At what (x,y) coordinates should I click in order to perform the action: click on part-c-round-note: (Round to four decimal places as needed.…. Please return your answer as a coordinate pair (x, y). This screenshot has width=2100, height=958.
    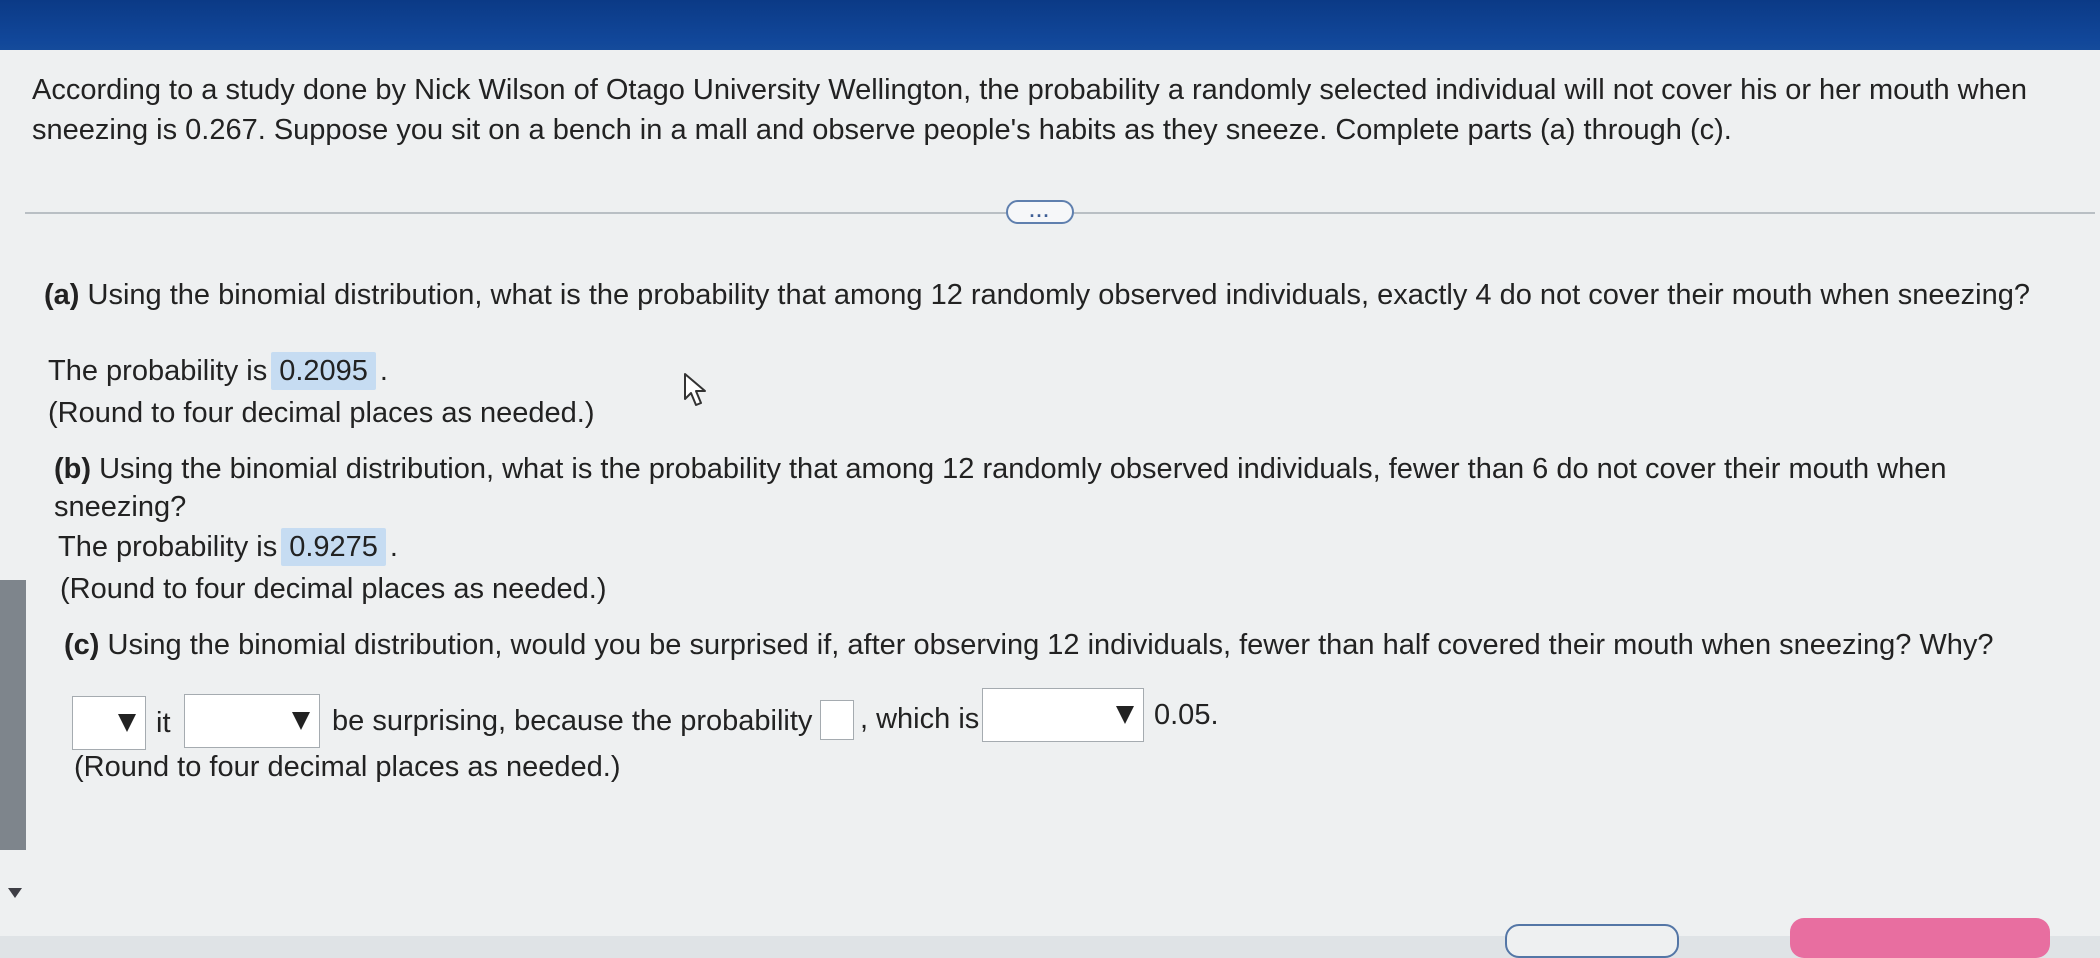
    Looking at the image, I should click on (347, 767).